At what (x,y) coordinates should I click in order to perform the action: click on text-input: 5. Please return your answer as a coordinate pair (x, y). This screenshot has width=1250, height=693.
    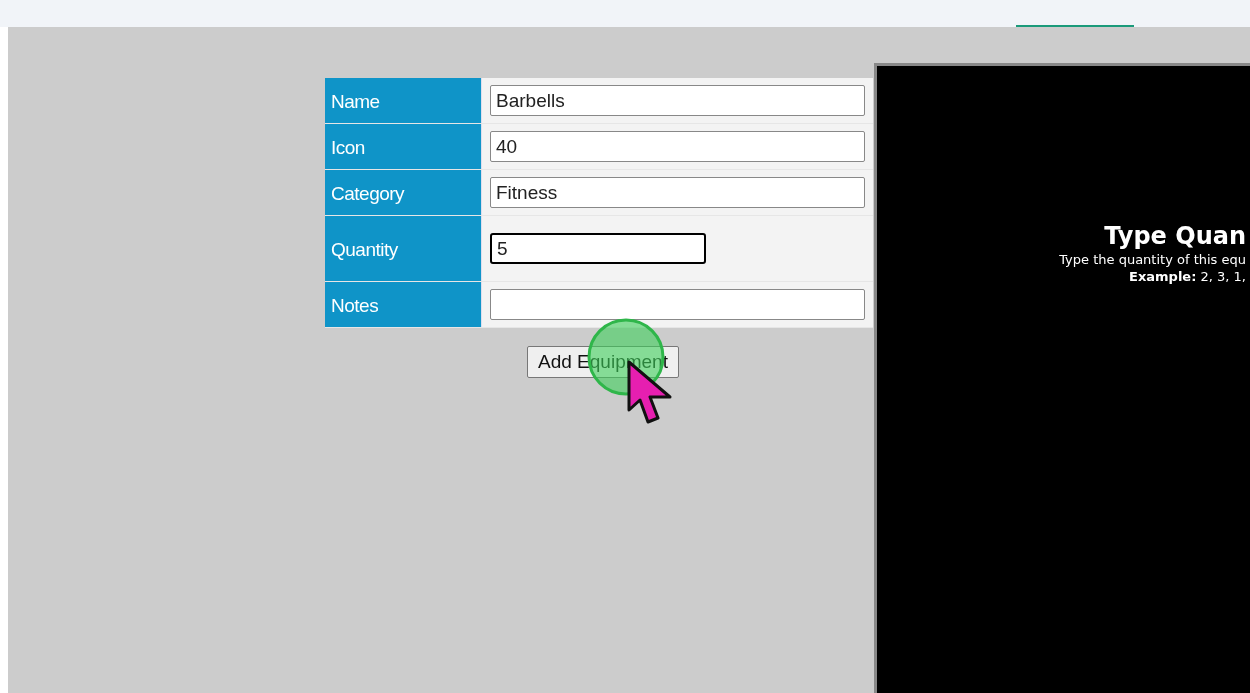
    Looking at the image, I should click on (598, 248).